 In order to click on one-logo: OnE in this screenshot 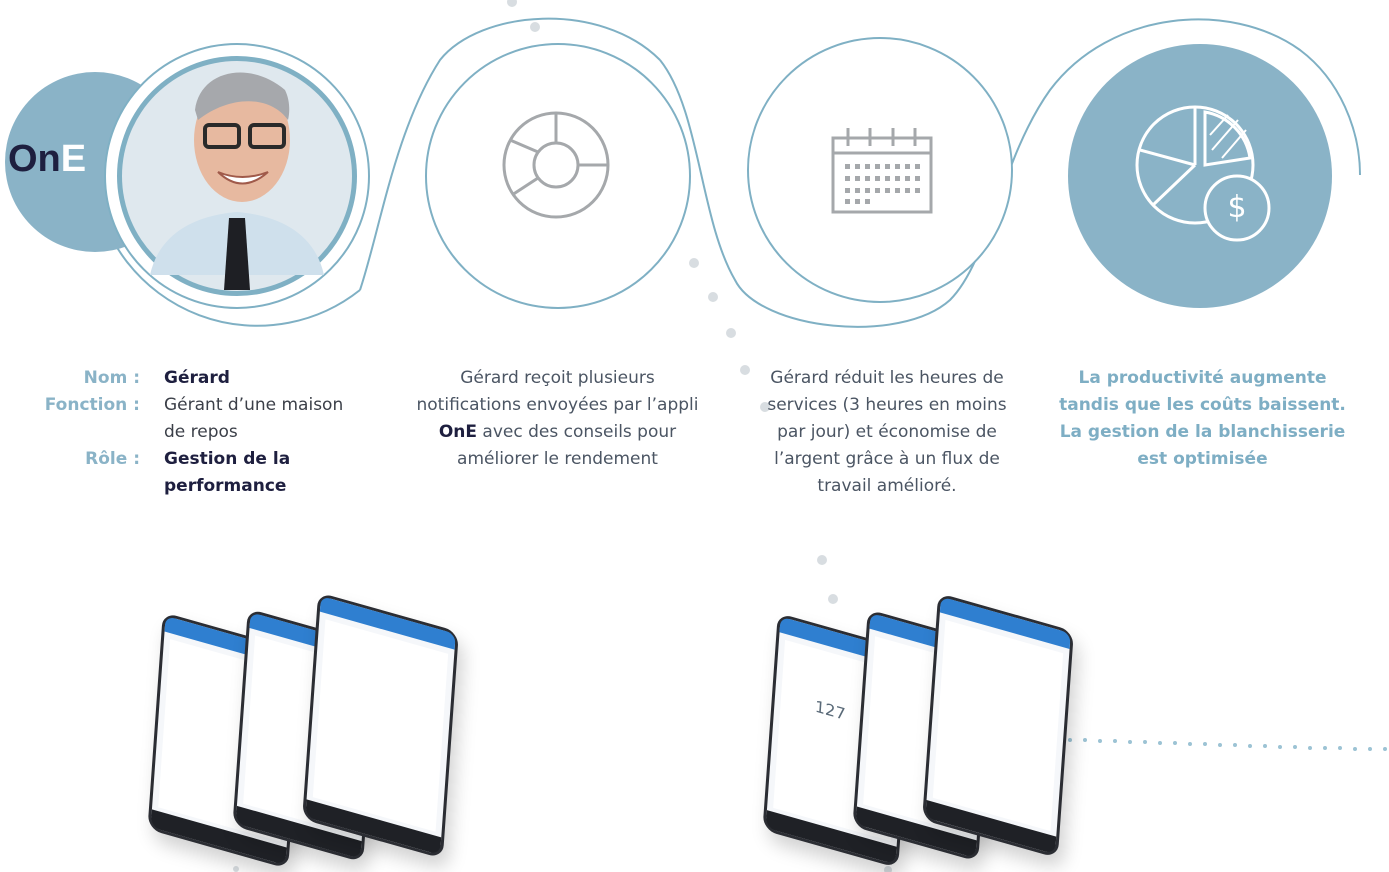, I will do `click(47, 159)`.